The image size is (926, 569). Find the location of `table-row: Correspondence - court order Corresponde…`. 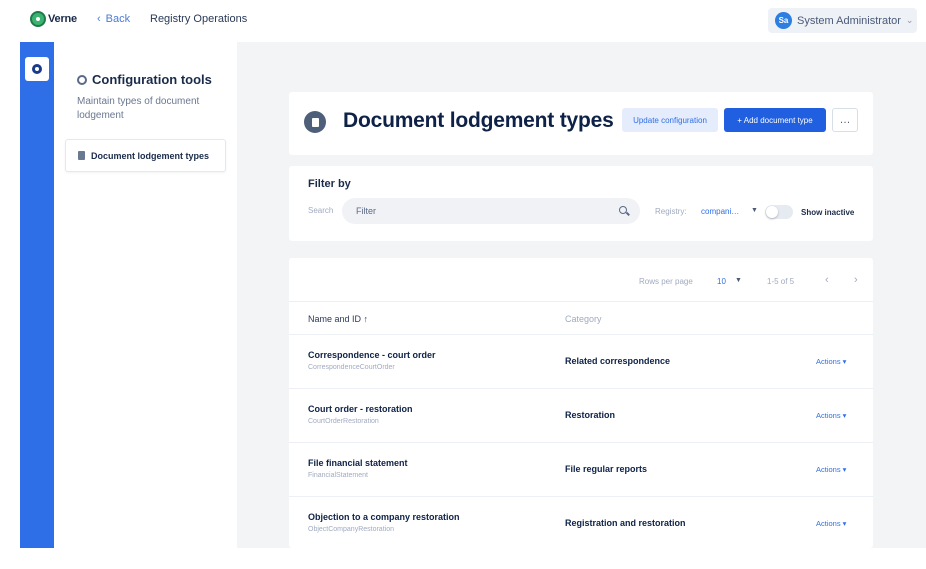

table-row: Correspondence - court order Corresponde… is located at coordinates (581, 362).